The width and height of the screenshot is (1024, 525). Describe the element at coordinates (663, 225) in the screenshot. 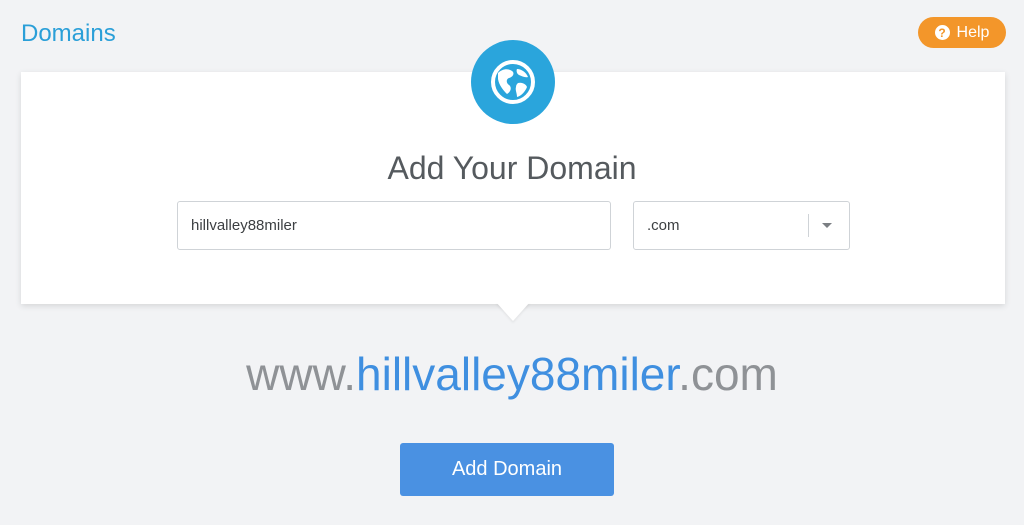

I see `tld-selected-value: .com` at that location.